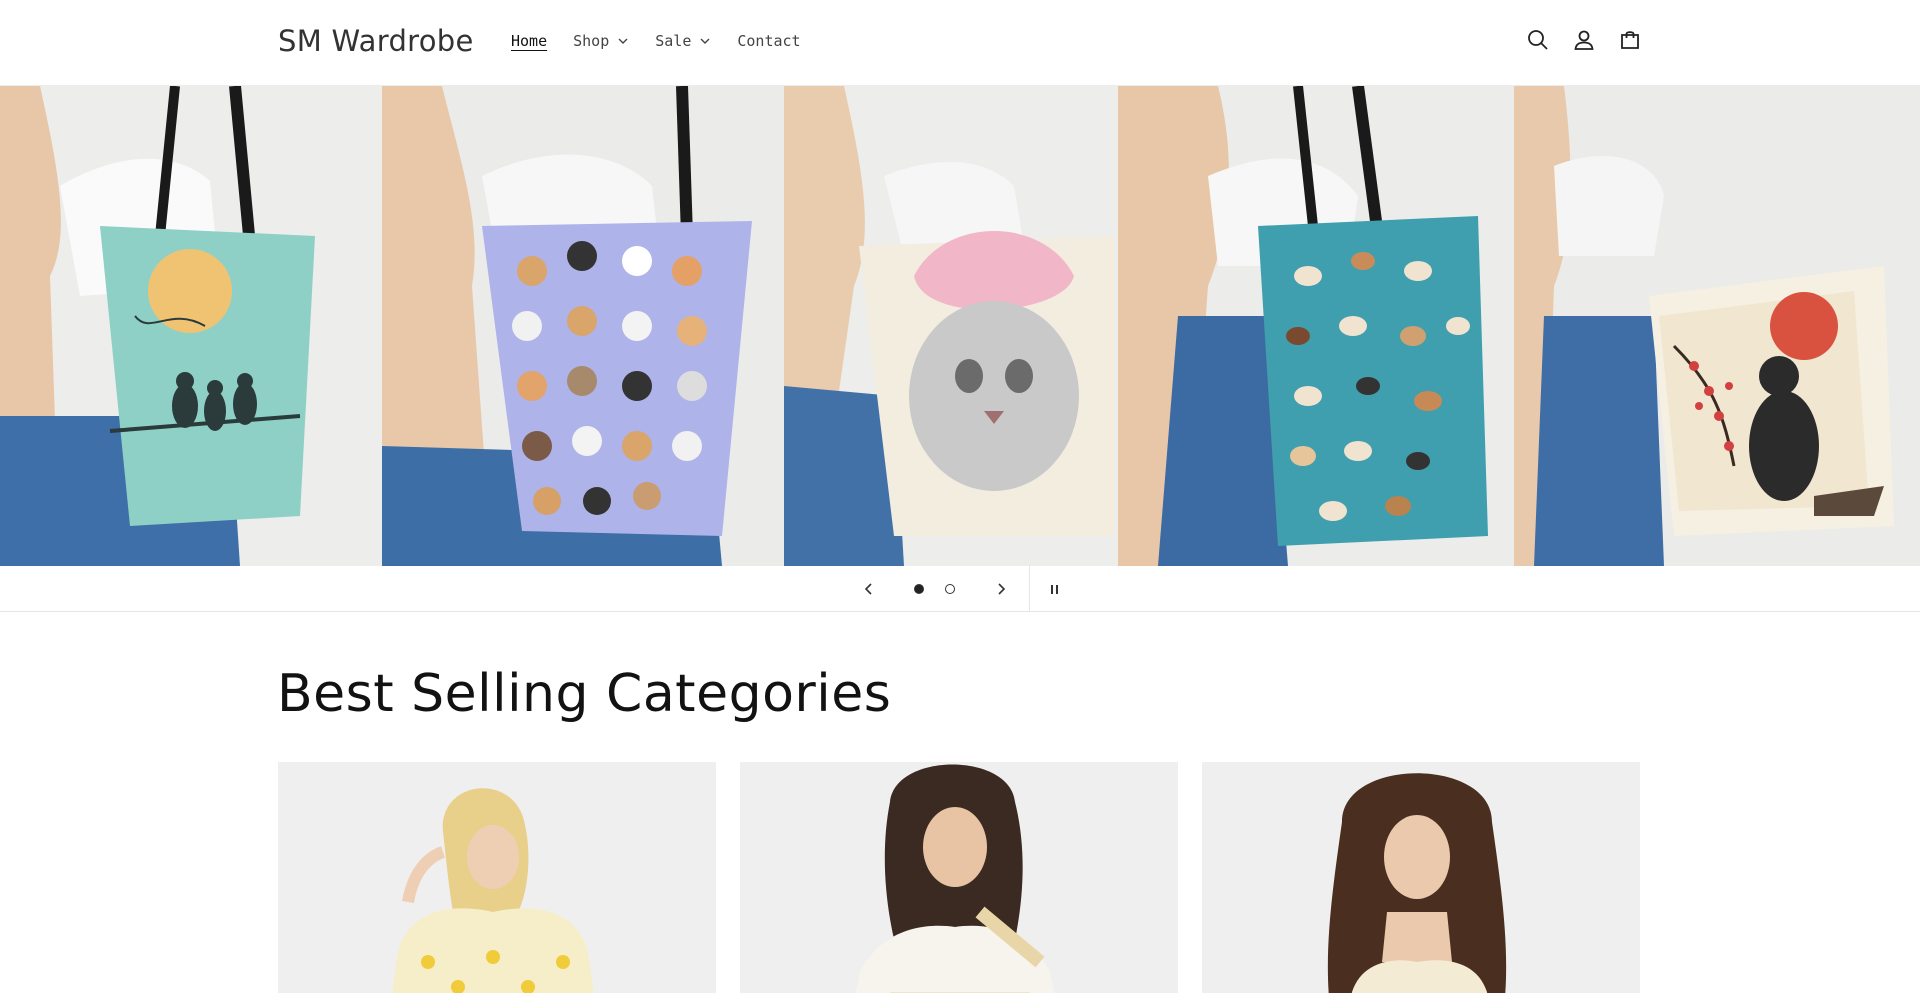  I want to click on cart-icon, so click(1630, 40).